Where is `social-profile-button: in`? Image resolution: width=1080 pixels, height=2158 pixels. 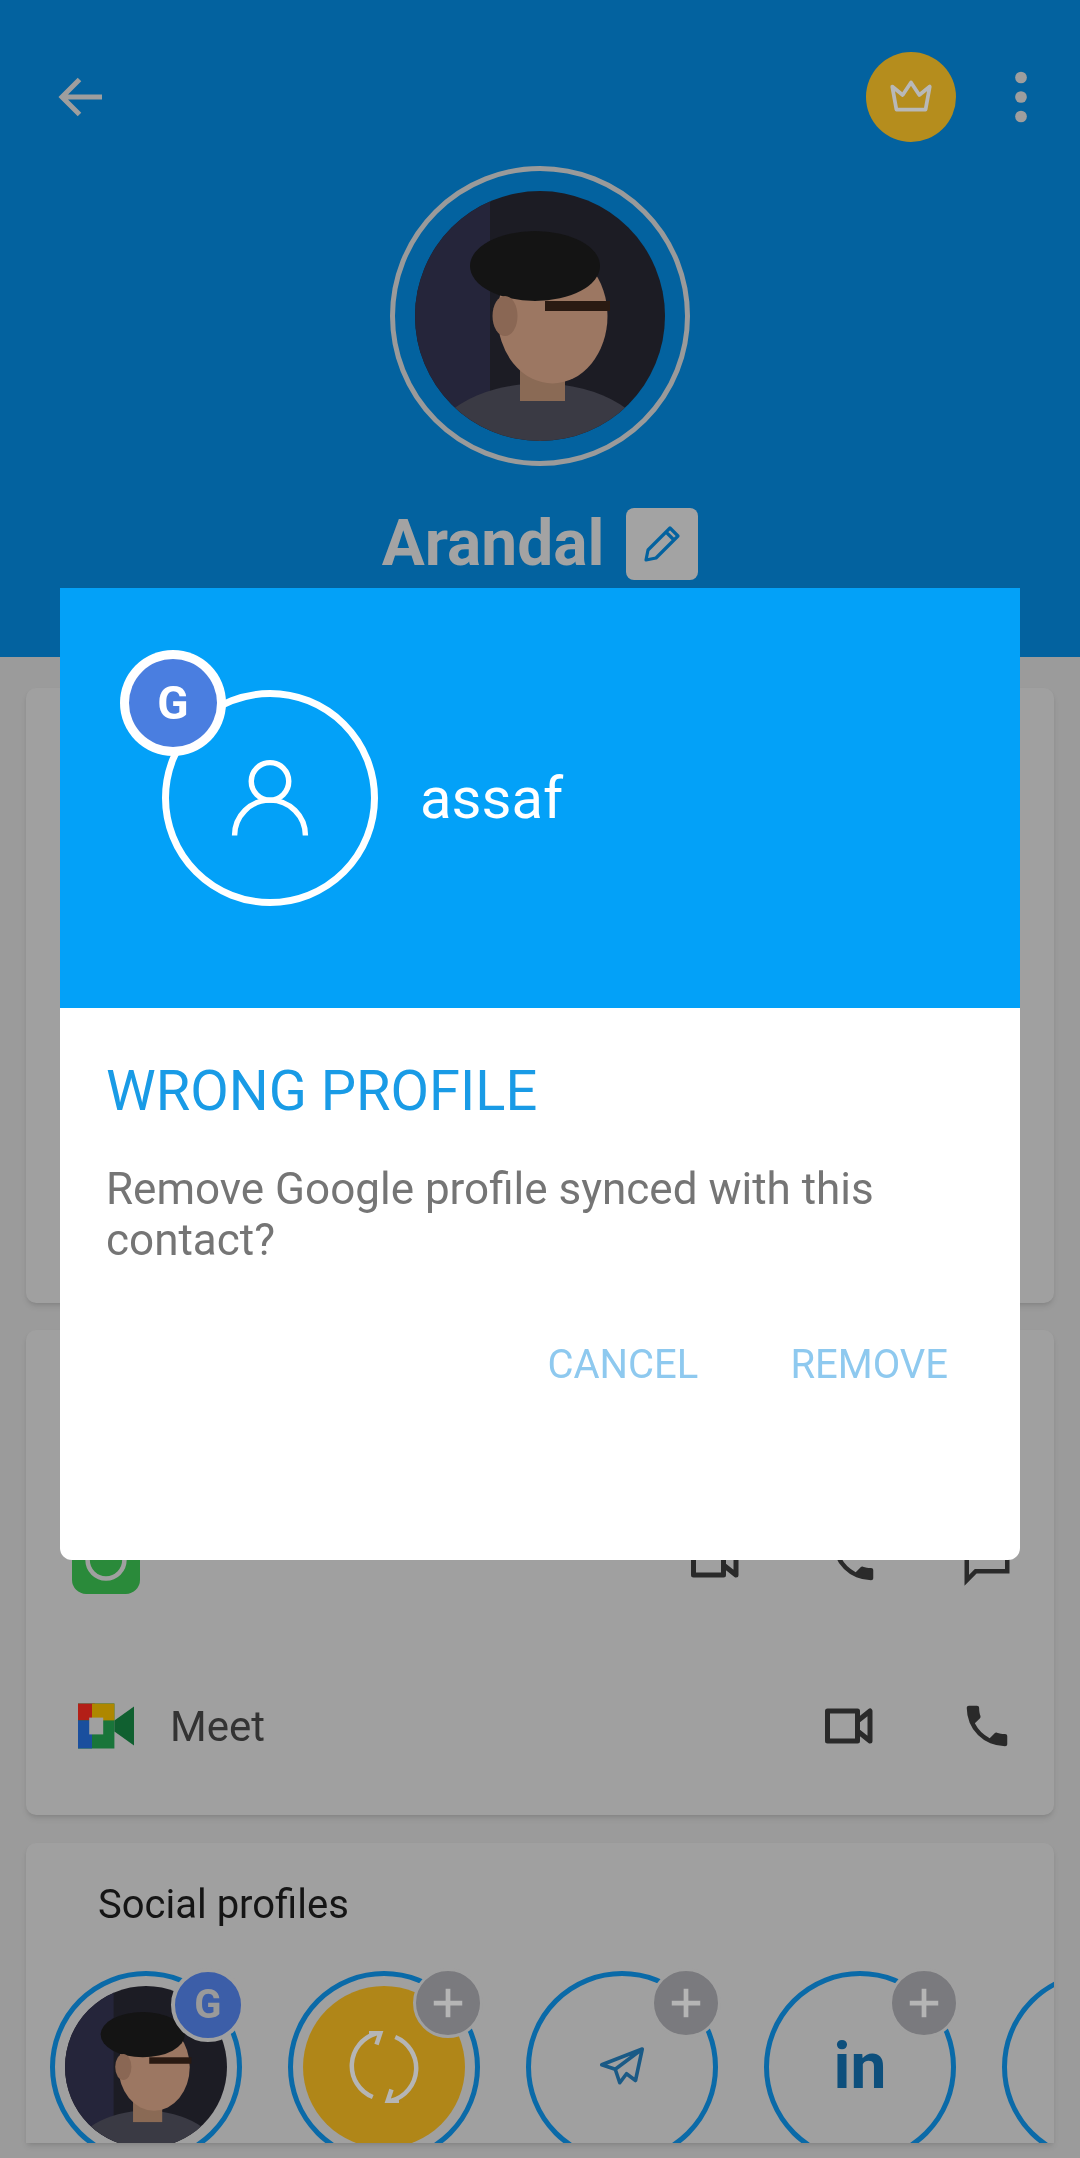
social-profile-button: in is located at coordinates (860, 2057).